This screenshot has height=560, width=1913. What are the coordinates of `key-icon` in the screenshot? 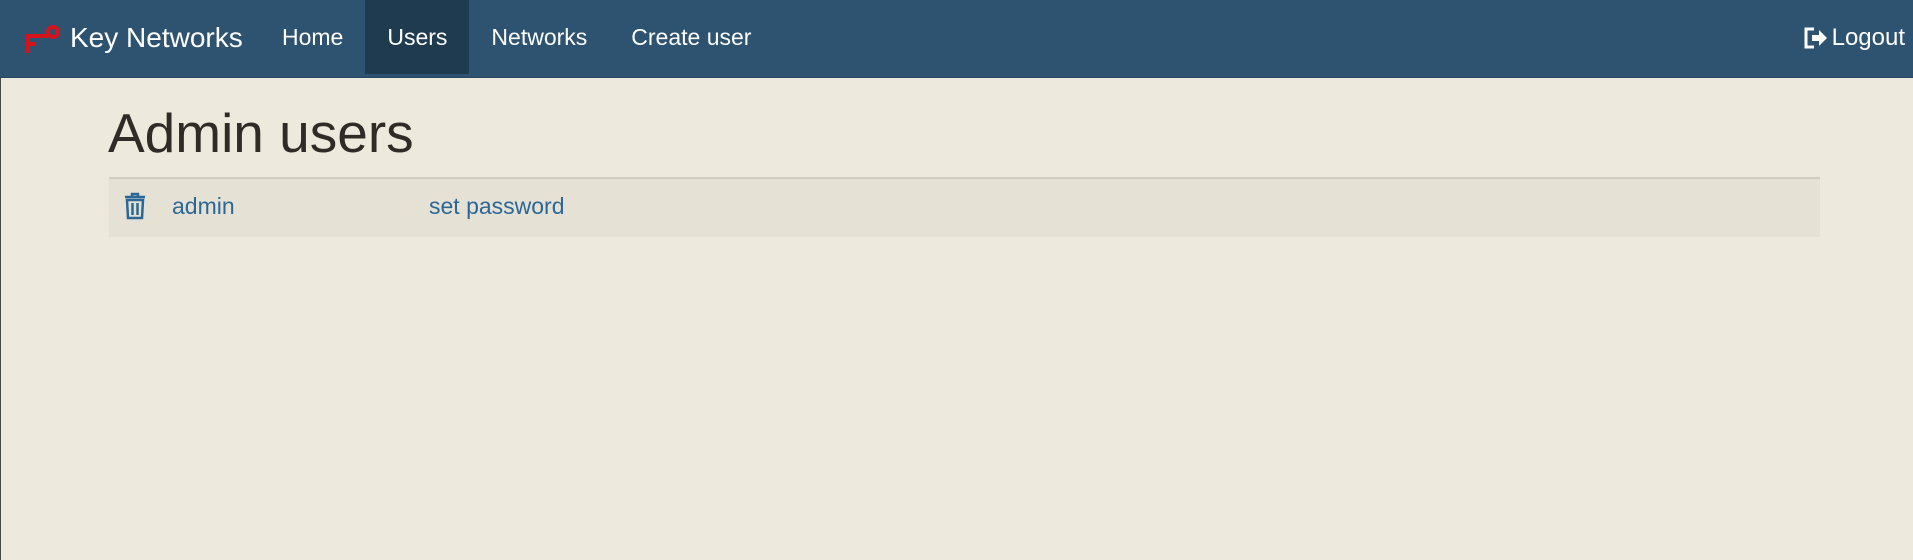 It's located at (43, 39).